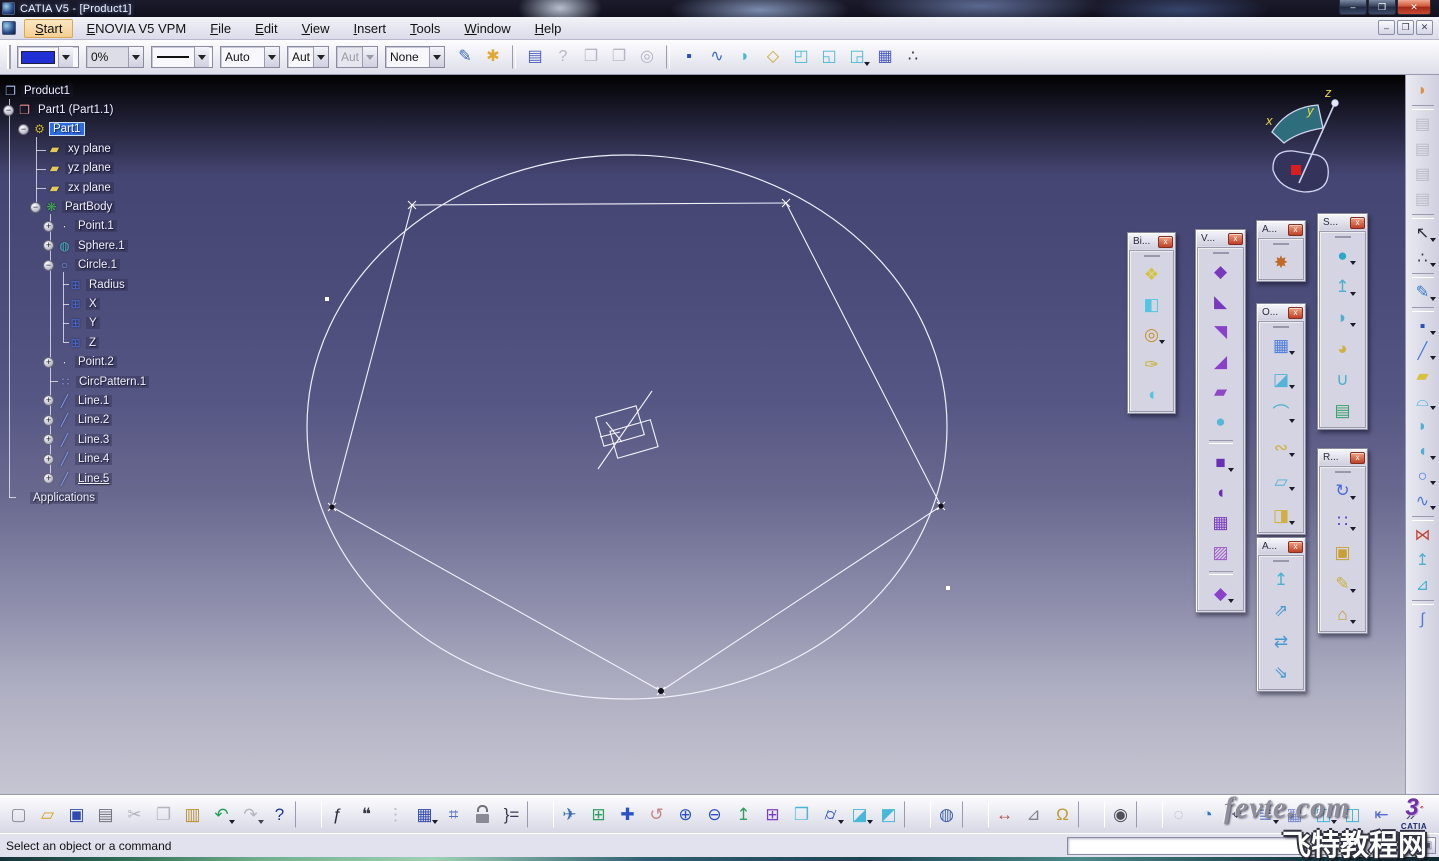 This screenshot has height=861, width=1439. I want to click on toolbar-title-bar: A... x, so click(1281, 229).